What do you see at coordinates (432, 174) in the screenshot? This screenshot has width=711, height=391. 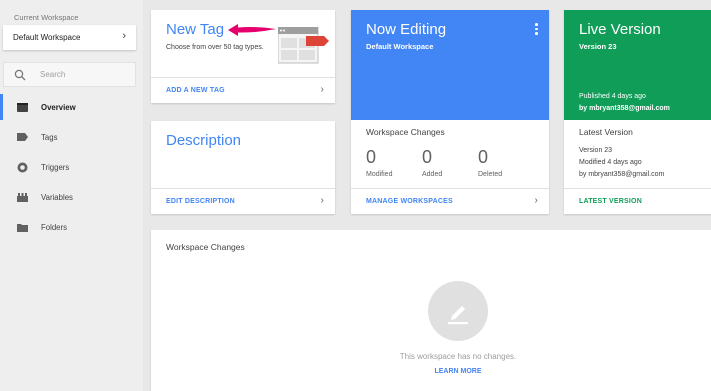 I see `stat-label: Added` at bounding box center [432, 174].